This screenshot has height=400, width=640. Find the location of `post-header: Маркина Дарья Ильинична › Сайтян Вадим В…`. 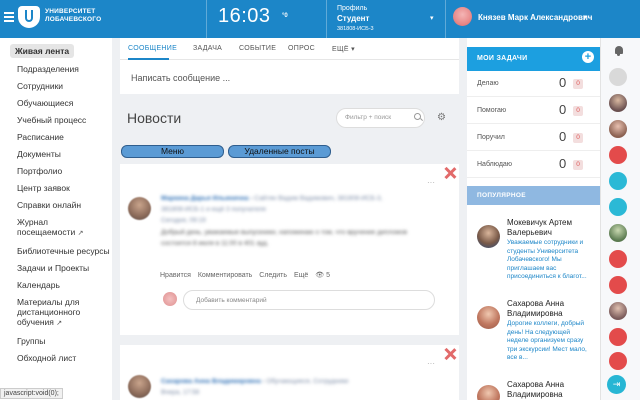

post-header: Маркина Дарья Ильинична › Сайтян Вадим В… is located at coordinates (272, 198).